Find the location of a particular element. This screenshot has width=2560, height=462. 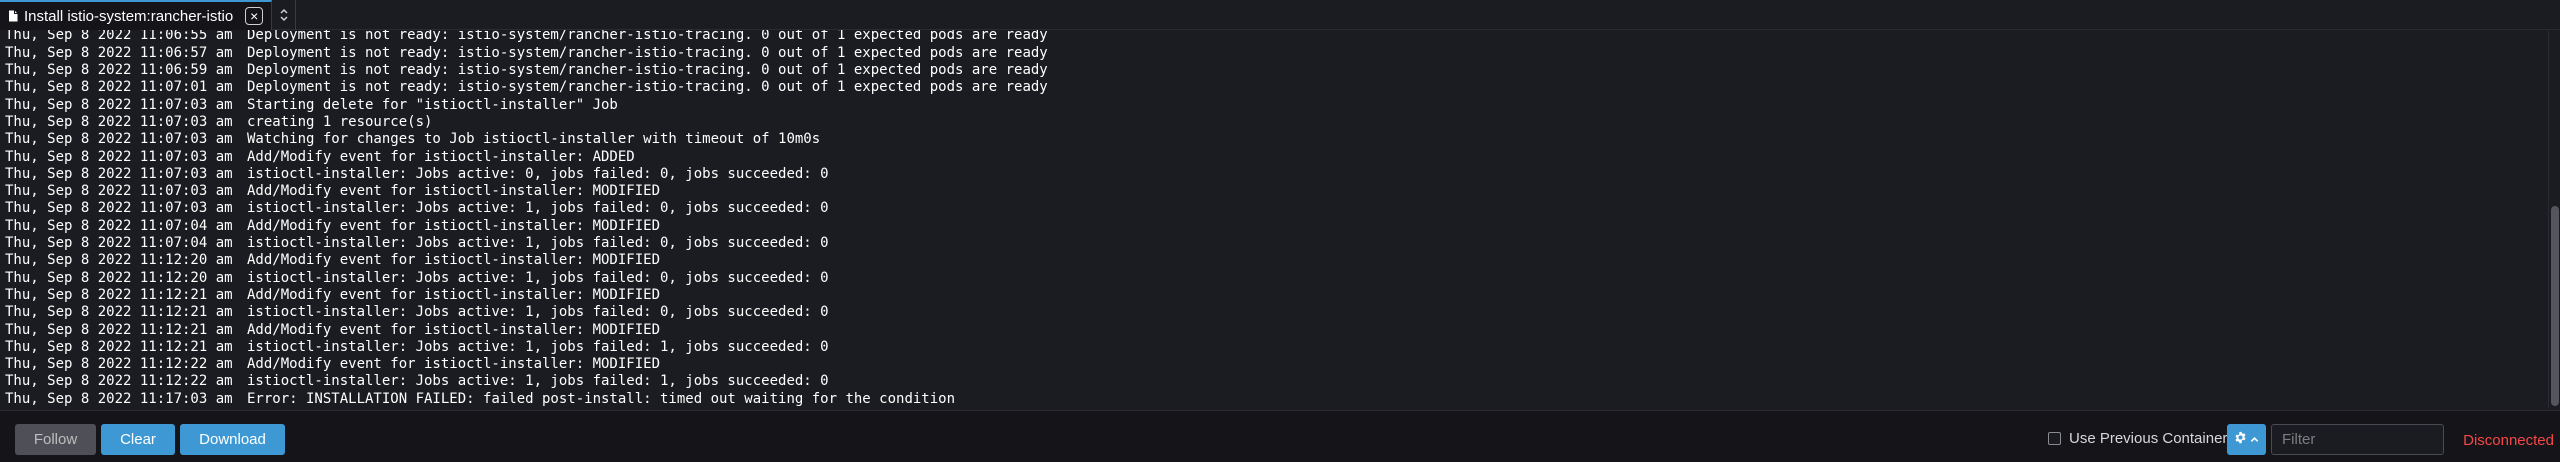

settings-button is located at coordinates (2246, 439).